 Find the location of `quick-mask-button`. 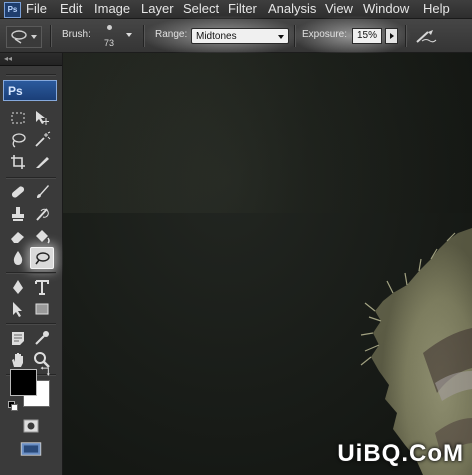

quick-mask-button is located at coordinates (31, 426).